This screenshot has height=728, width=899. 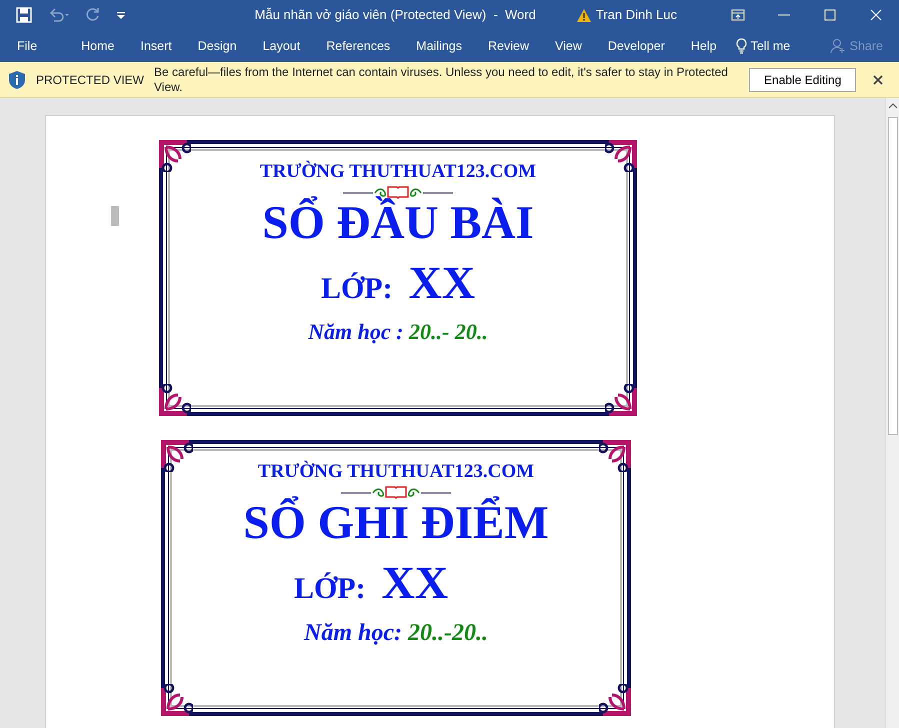 What do you see at coordinates (738, 15) in the screenshot?
I see `ribbon-display-icon` at bounding box center [738, 15].